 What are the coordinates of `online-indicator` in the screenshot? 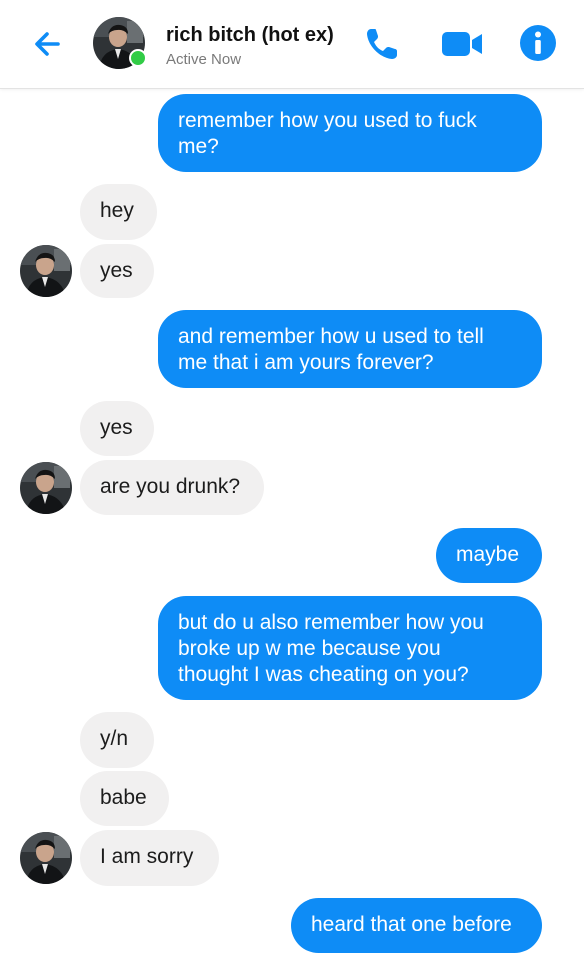 It's located at (138, 58).